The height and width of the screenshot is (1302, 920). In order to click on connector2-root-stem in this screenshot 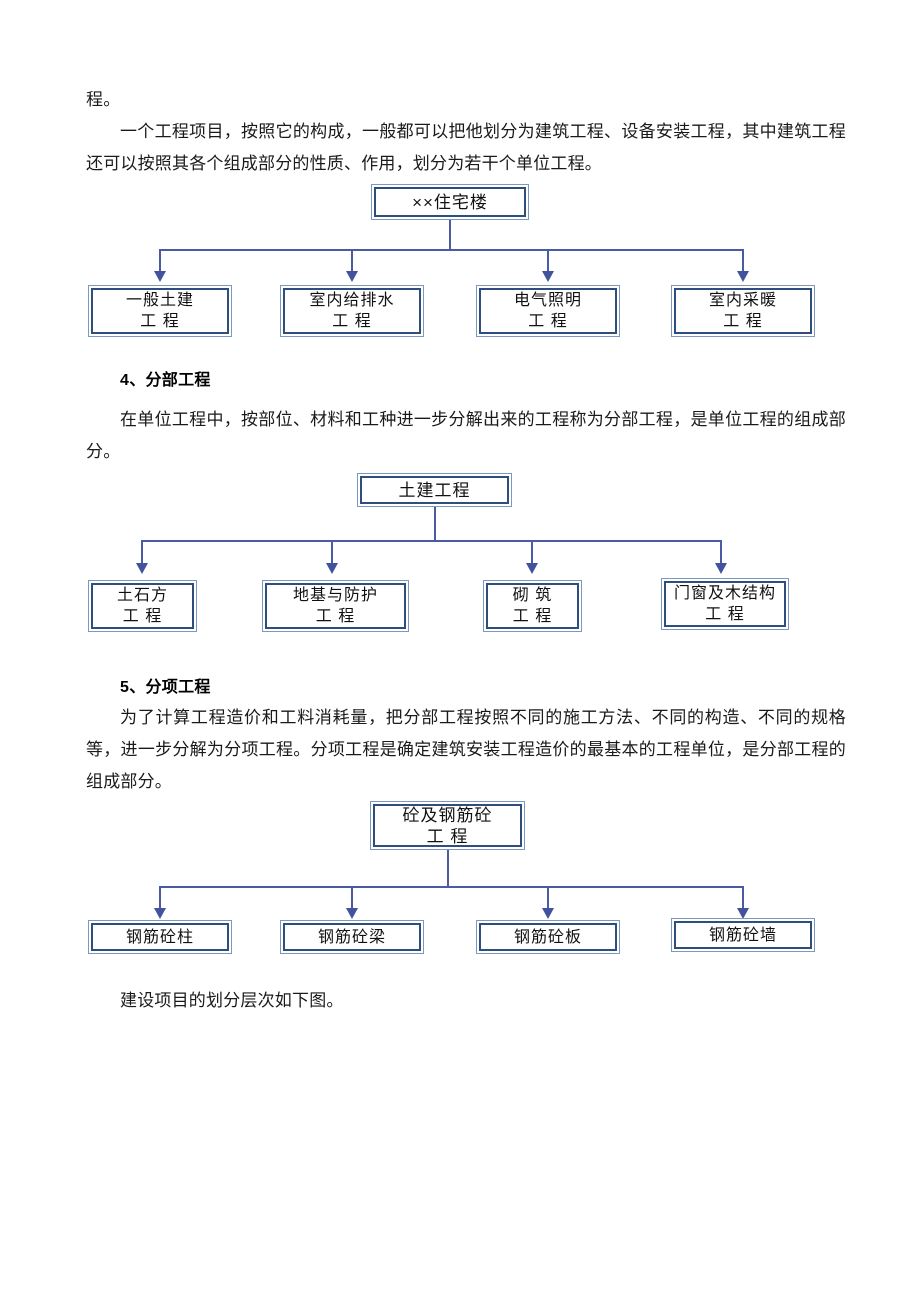, I will do `click(435, 524)`.